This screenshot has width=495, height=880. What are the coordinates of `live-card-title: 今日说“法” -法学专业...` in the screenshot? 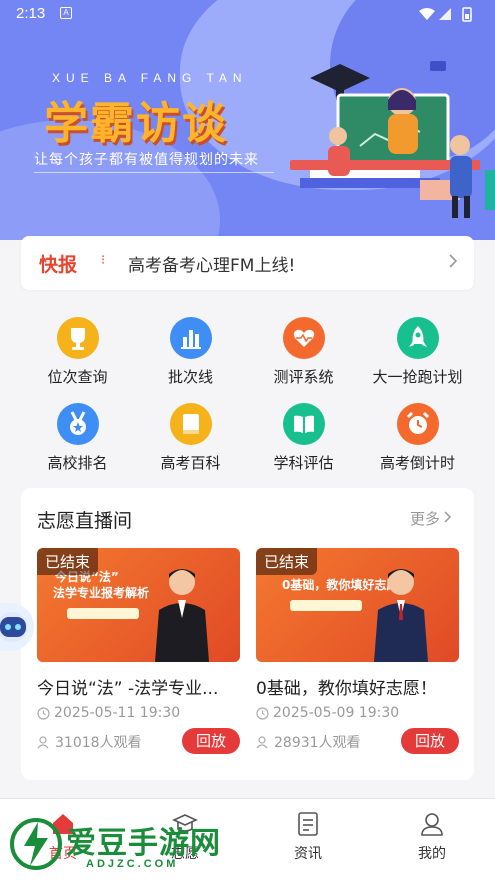 It's located at (128, 689).